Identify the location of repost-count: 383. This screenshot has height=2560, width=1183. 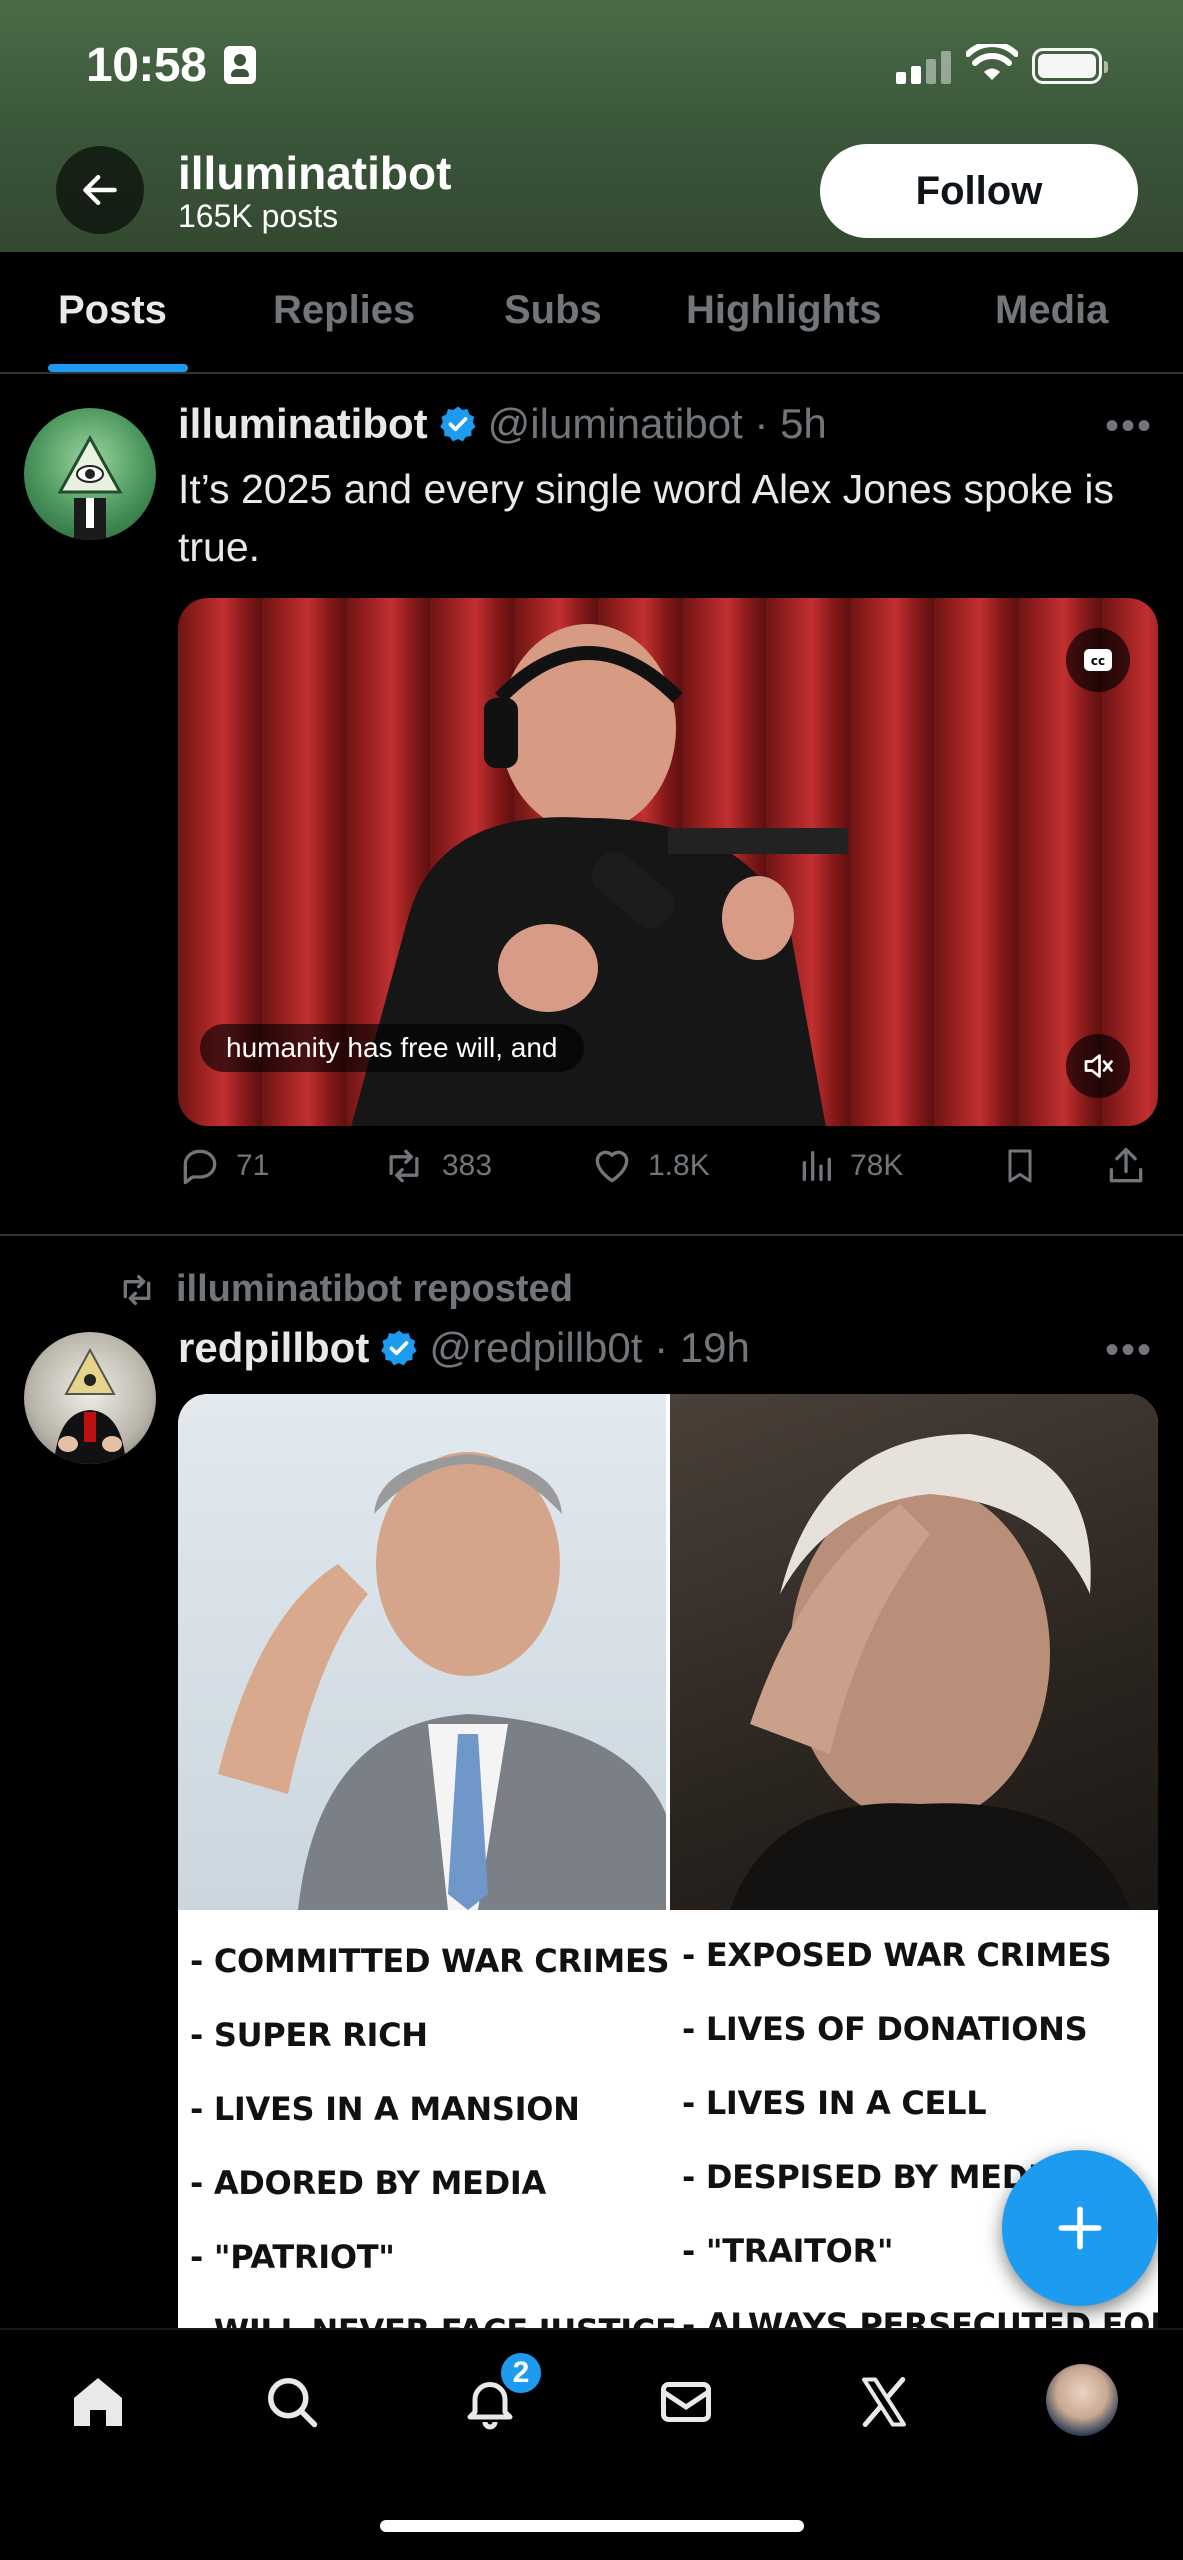
(467, 1165).